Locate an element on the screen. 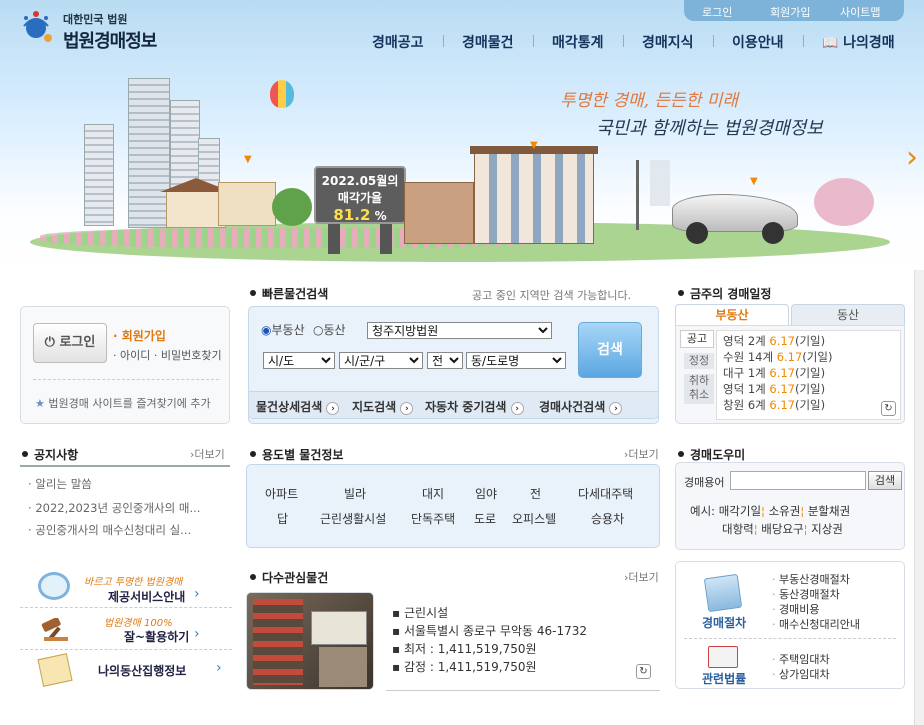  court-logo-icon is located at coordinates (36, 28).